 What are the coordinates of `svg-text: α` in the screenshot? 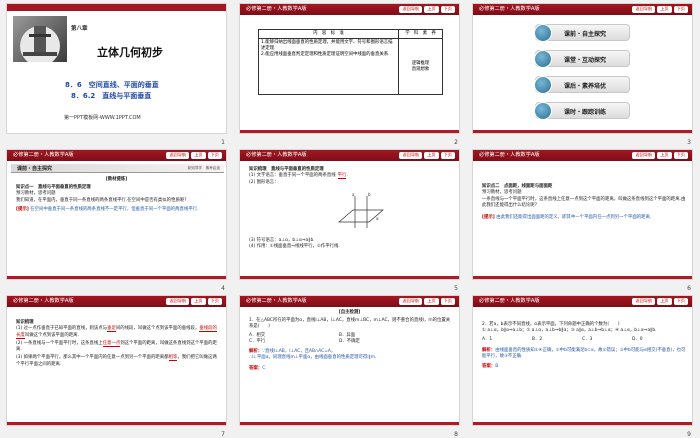 It's located at (377, 218).